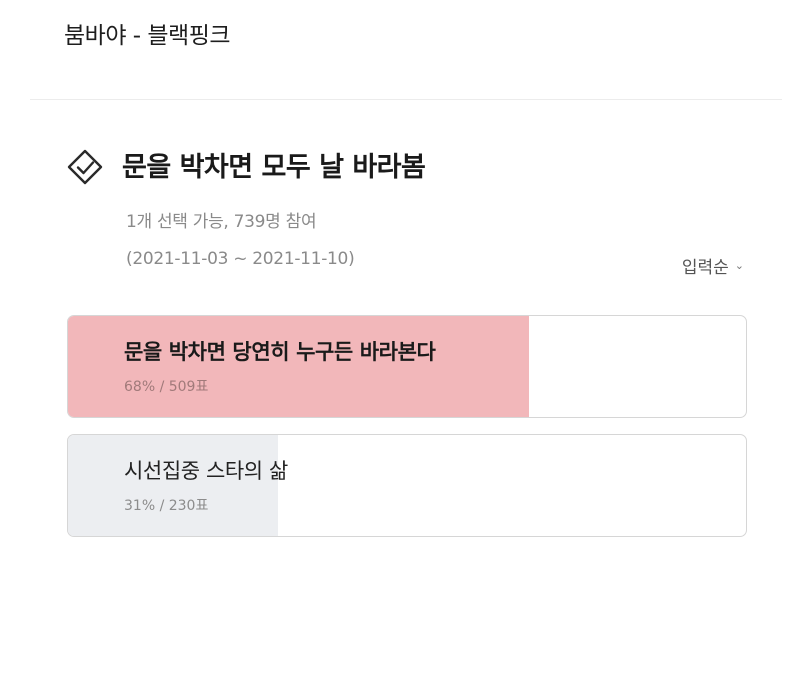 The width and height of the screenshot is (800, 678). I want to click on poll-participation-info: 1개 선택 가능, 739명 참여, so click(221, 222).